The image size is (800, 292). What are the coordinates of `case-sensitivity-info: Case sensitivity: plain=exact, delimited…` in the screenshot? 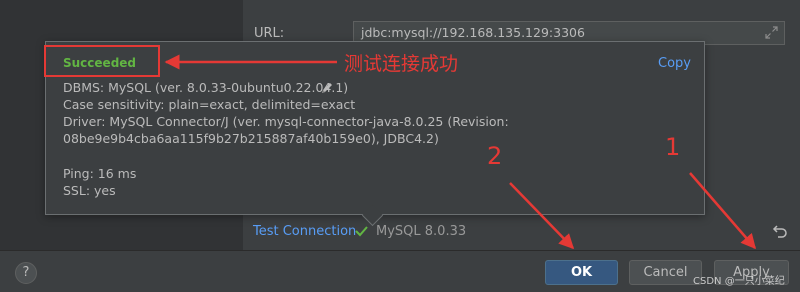 It's located at (209, 104).